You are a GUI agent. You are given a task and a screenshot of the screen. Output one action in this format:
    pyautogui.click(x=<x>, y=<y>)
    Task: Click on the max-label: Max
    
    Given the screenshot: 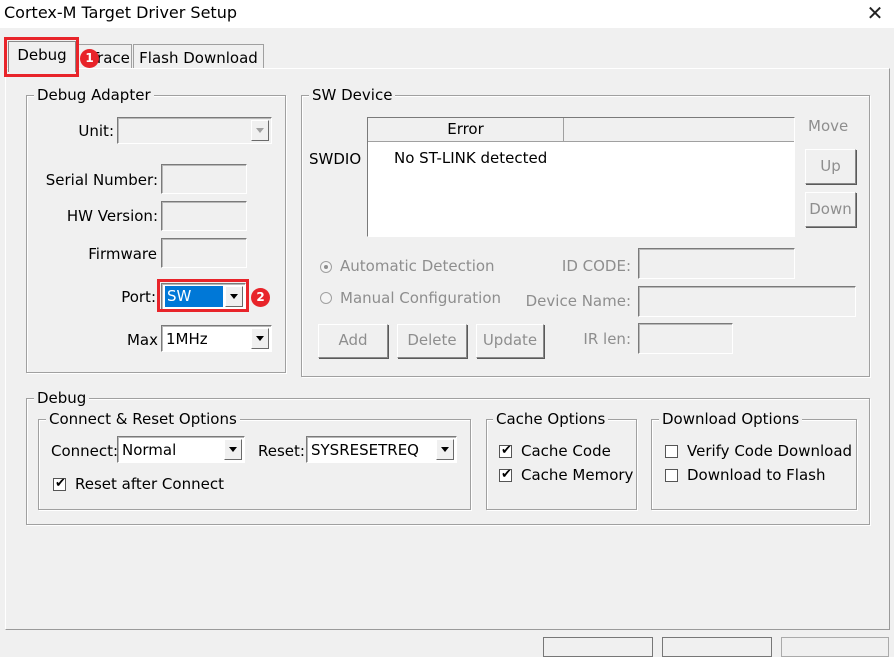 What is the action you would take?
    pyautogui.click(x=142, y=340)
    